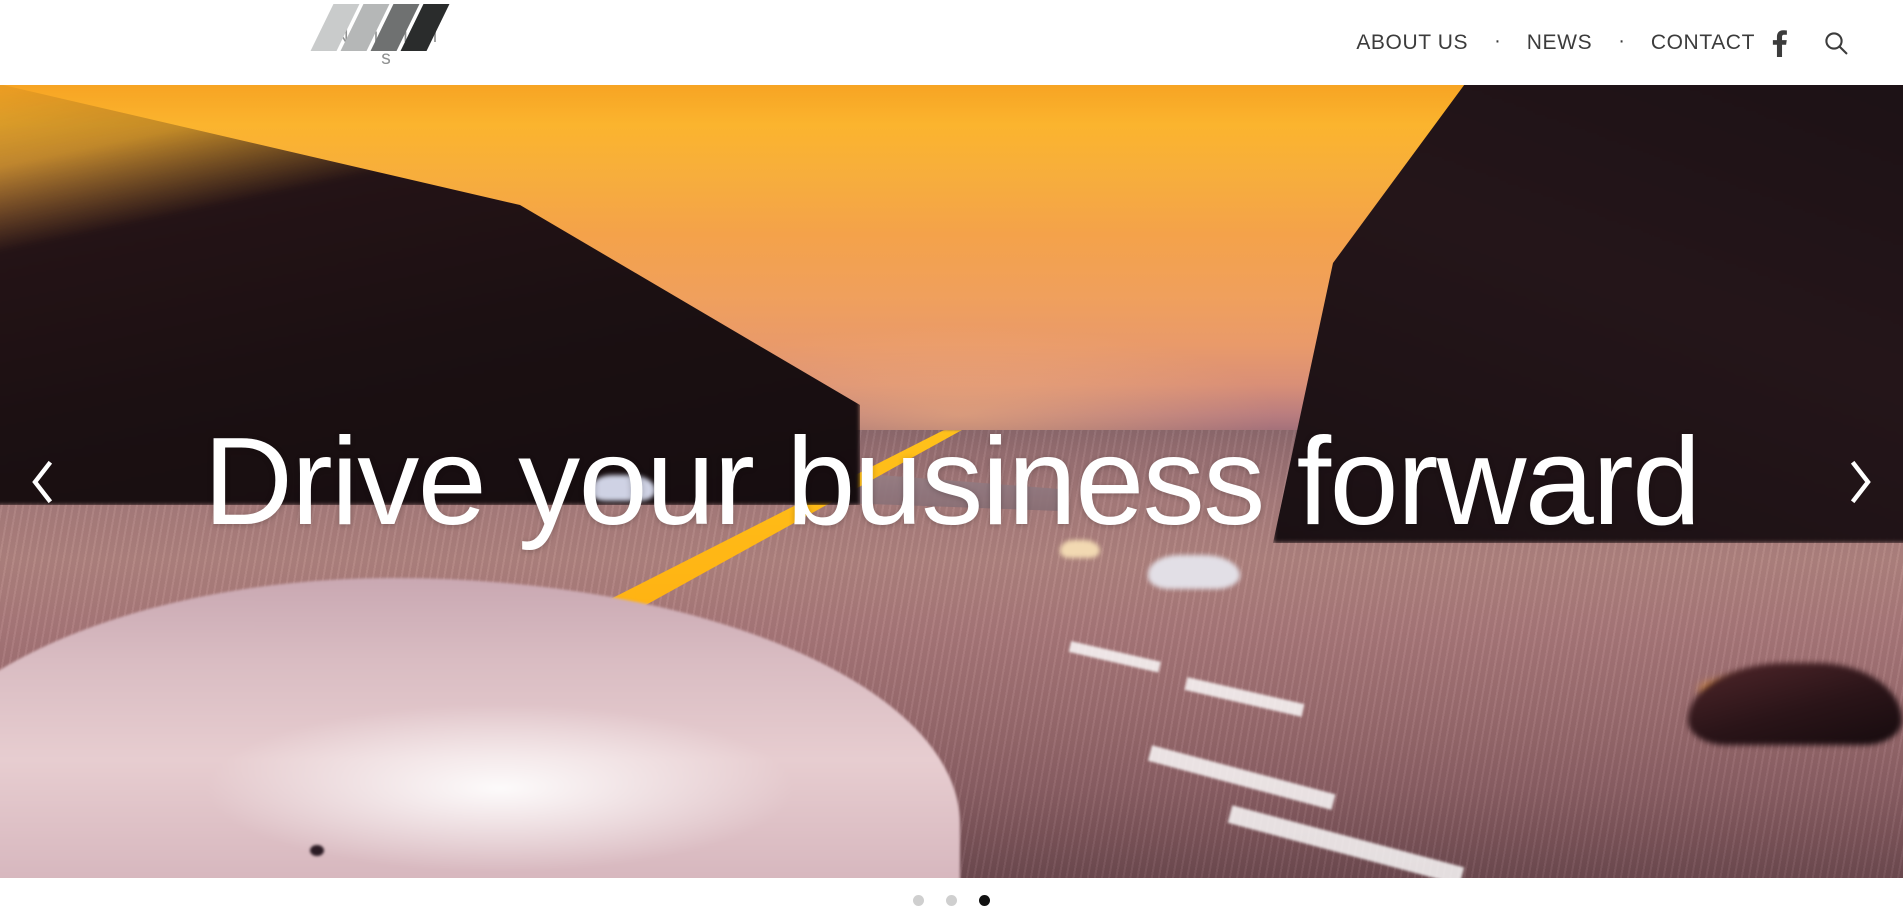  I want to click on chevron-left-icon, so click(42, 481).